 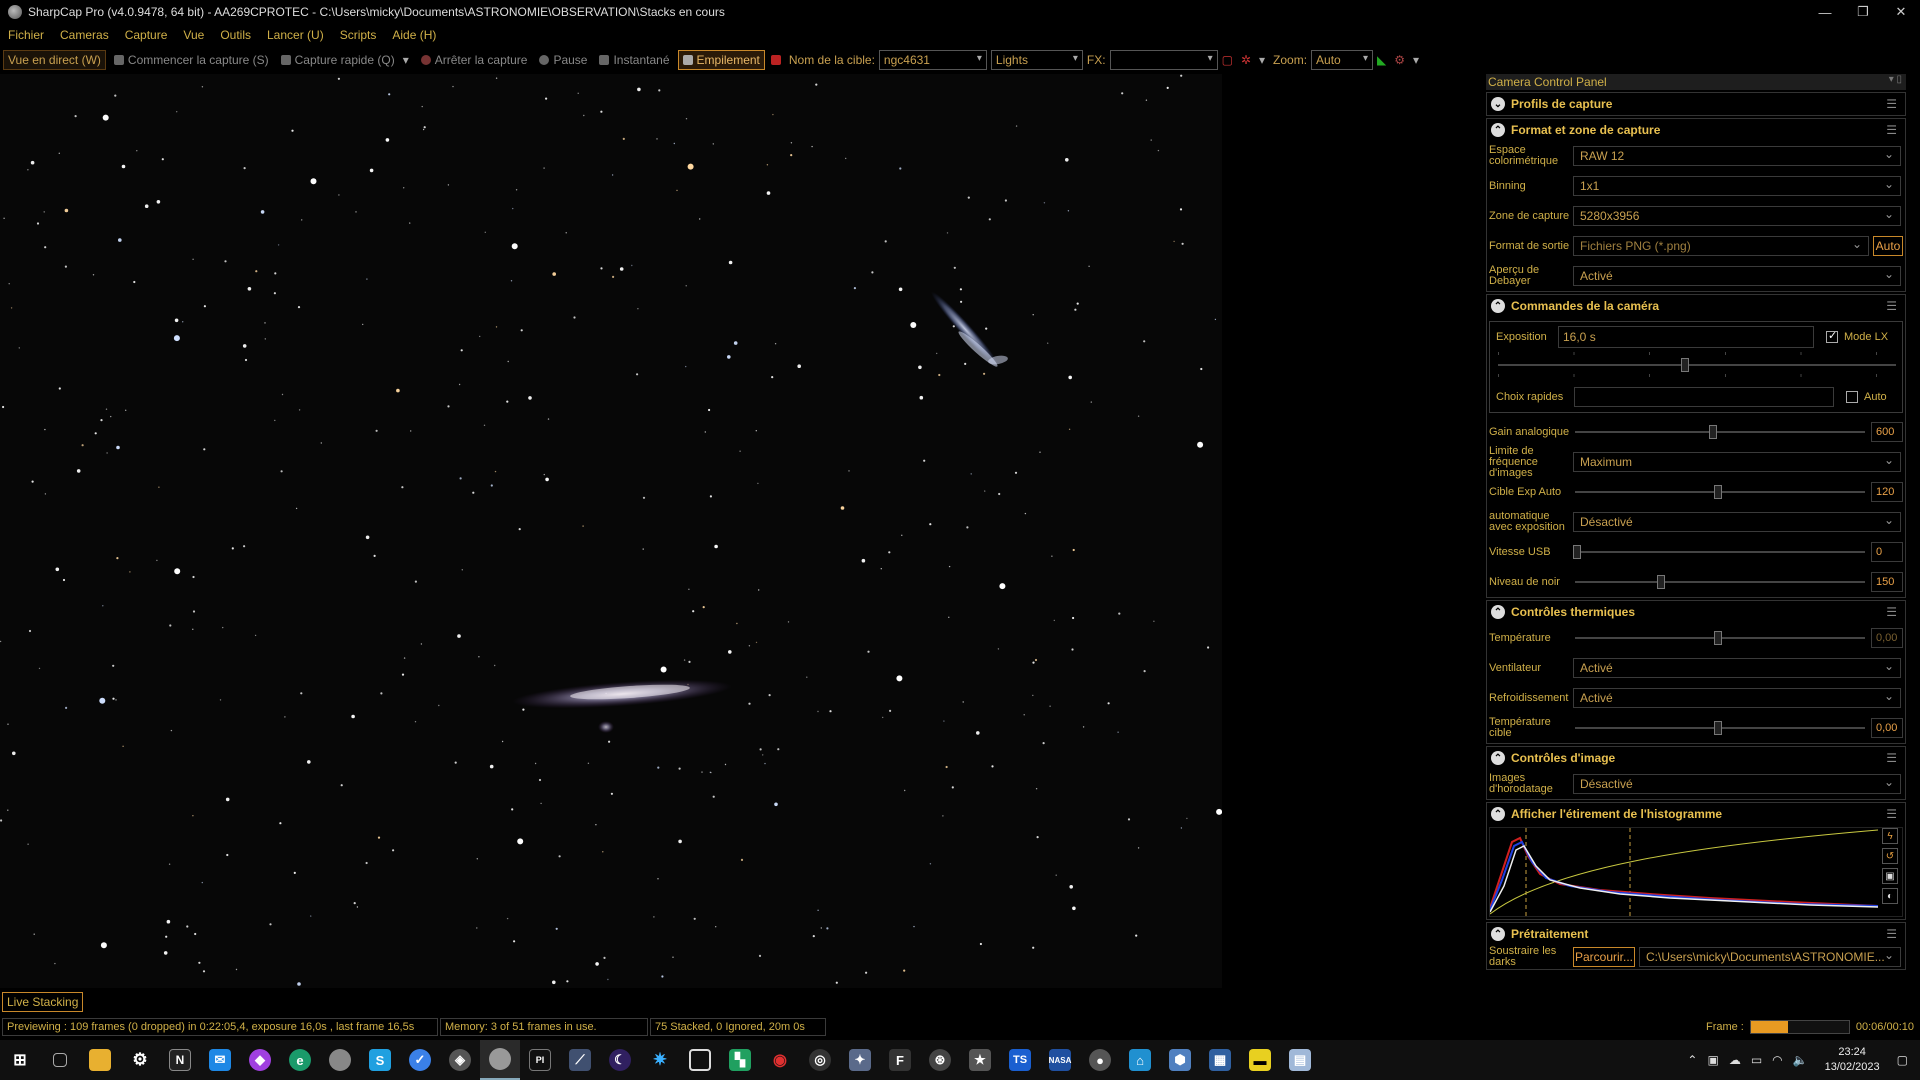 I want to click on stop-capture-button: Arrêter la capture, so click(x=474, y=60).